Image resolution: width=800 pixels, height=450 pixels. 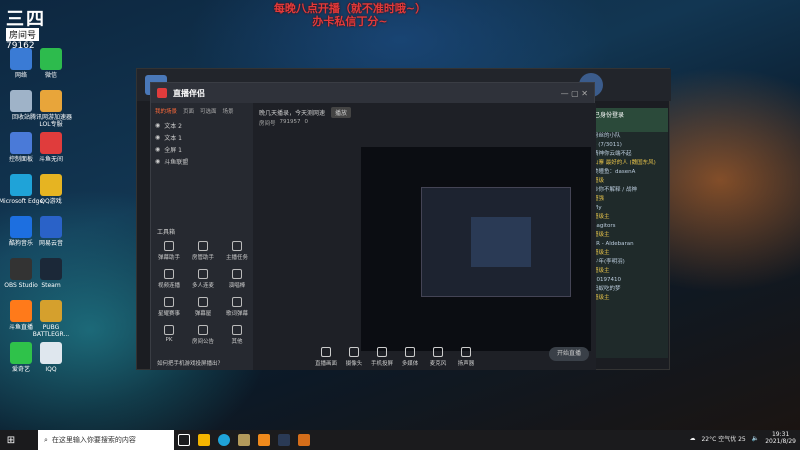 What do you see at coordinates (228, 111) in the screenshot?
I see `scene-tab: 场景` at bounding box center [228, 111].